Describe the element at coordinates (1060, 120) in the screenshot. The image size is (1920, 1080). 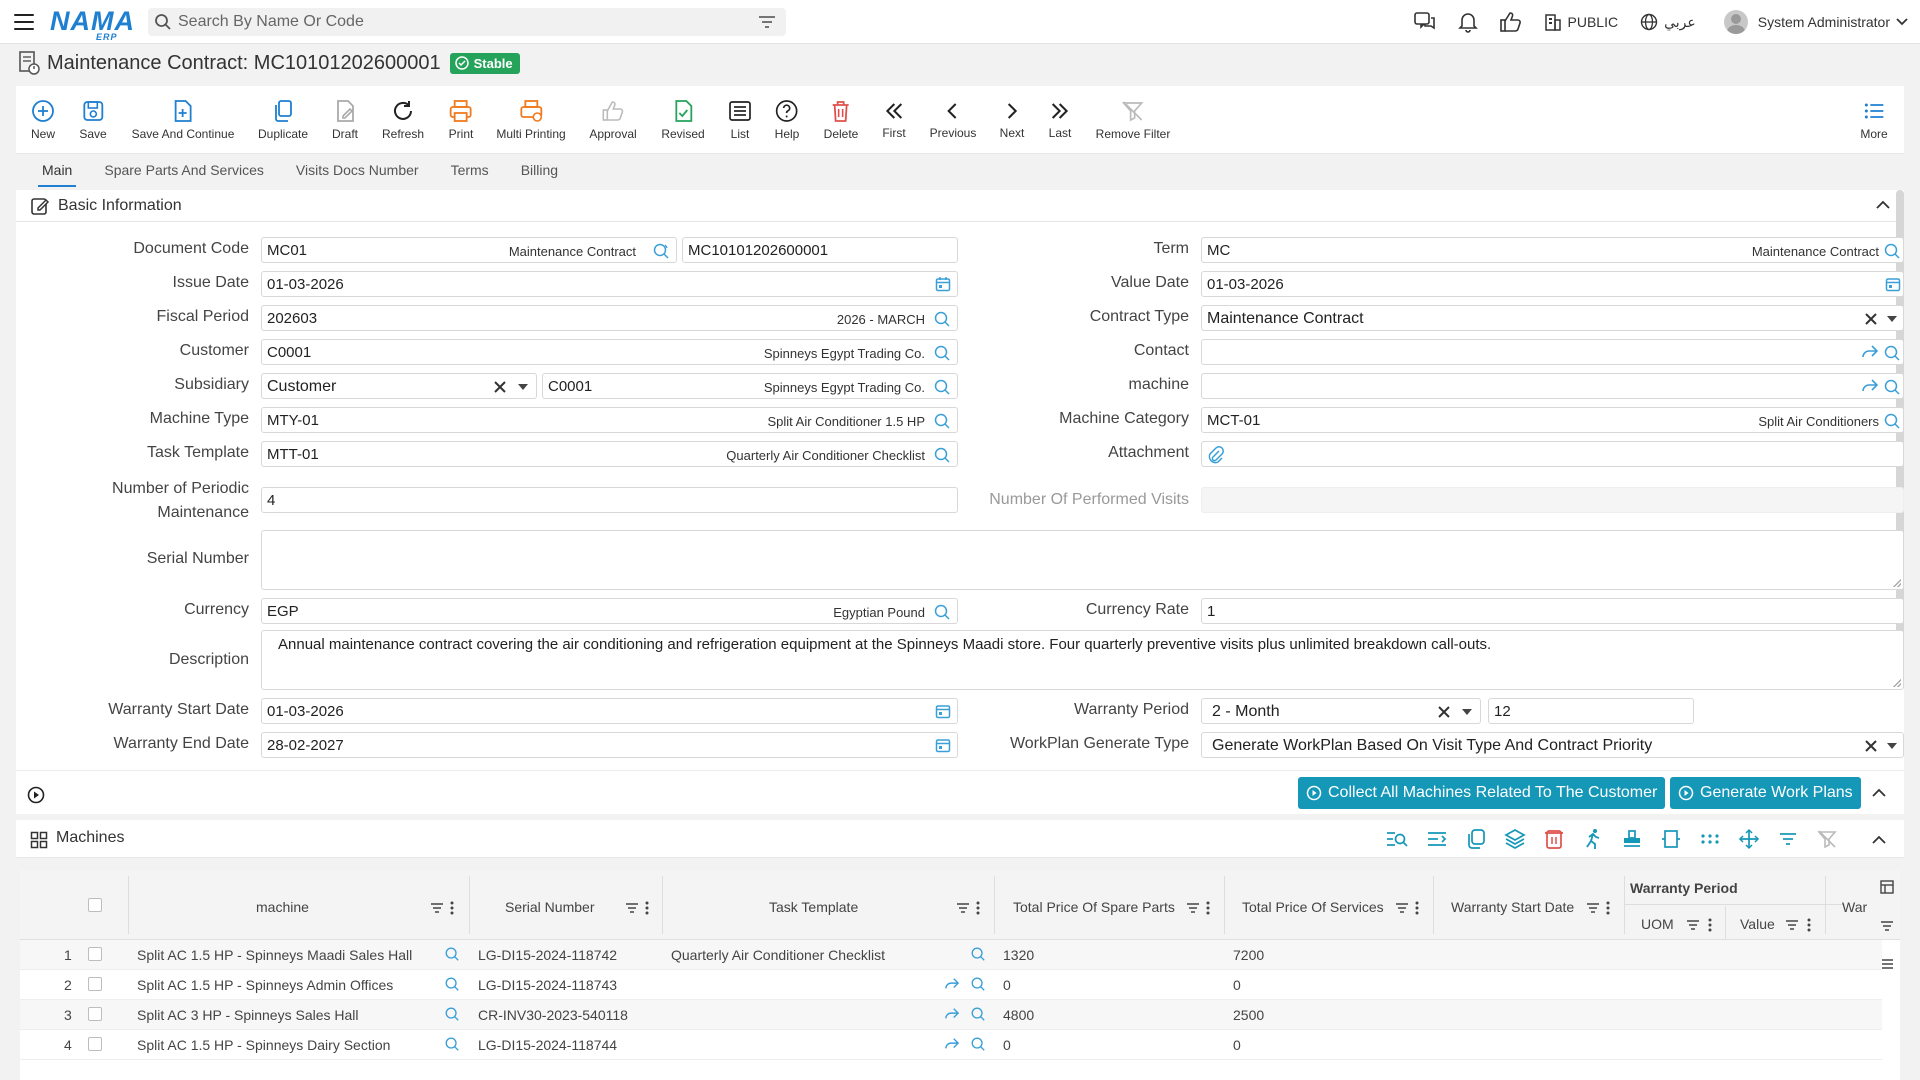
I see `last-button: Last` at that location.